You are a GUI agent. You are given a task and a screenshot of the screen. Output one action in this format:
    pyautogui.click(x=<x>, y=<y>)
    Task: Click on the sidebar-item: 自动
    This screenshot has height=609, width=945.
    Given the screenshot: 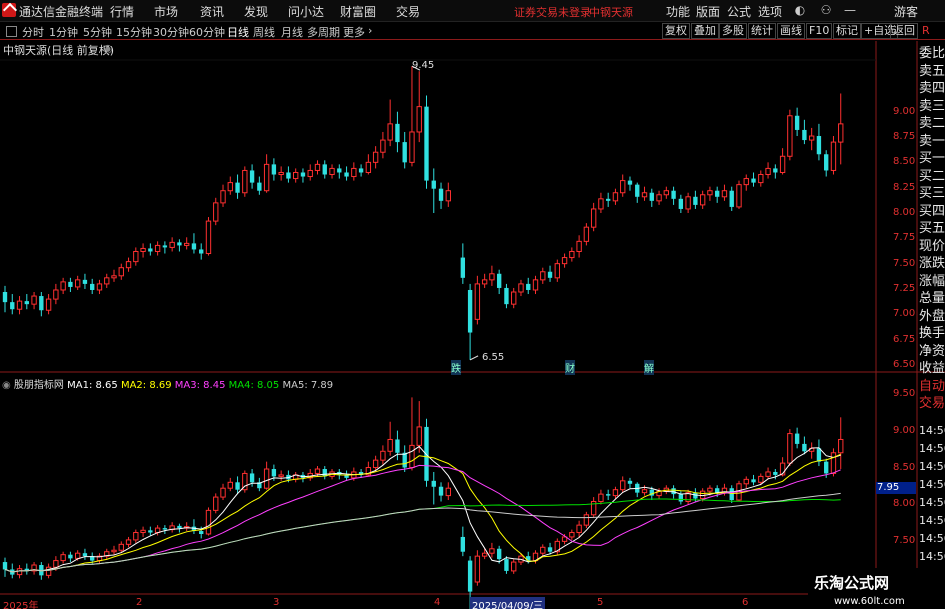 What is the action you would take?
    pyautogui.click(x=932, y=387)
    